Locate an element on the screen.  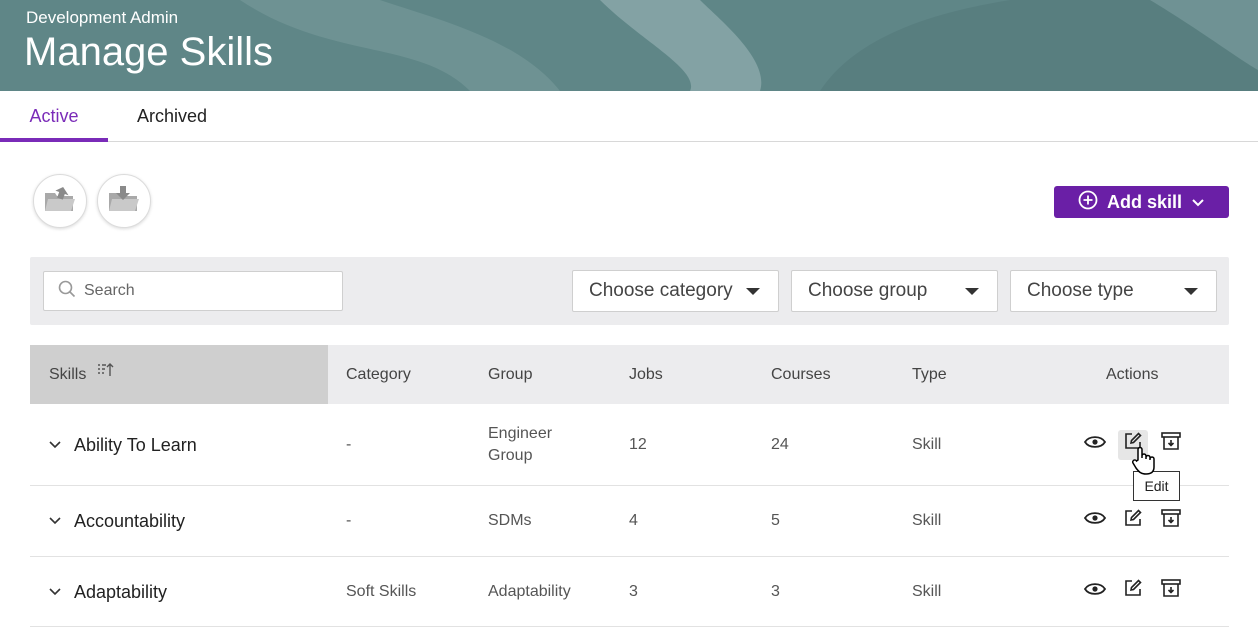
group-select: Choose group is located at coordinates (894, 291).